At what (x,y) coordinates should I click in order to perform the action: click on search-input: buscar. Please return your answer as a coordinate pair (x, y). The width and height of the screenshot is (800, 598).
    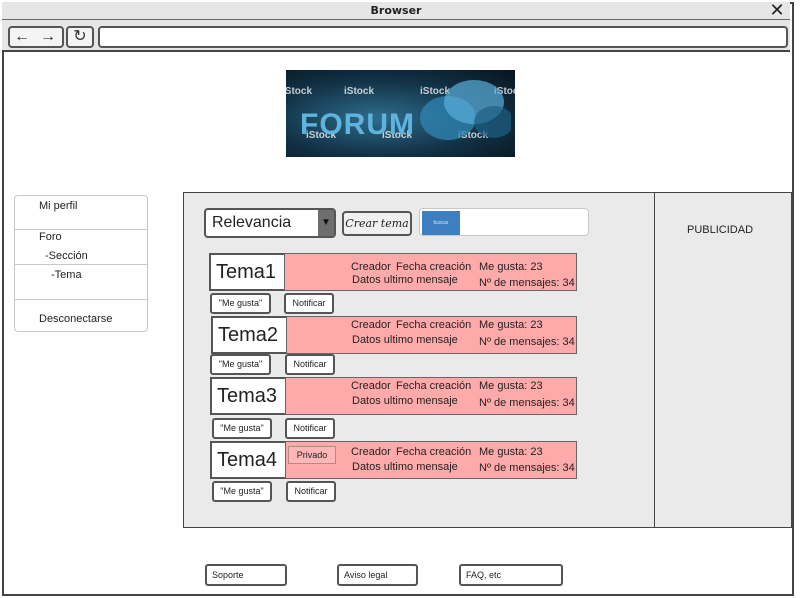
    Looking at the image, I should click on (504, 222).